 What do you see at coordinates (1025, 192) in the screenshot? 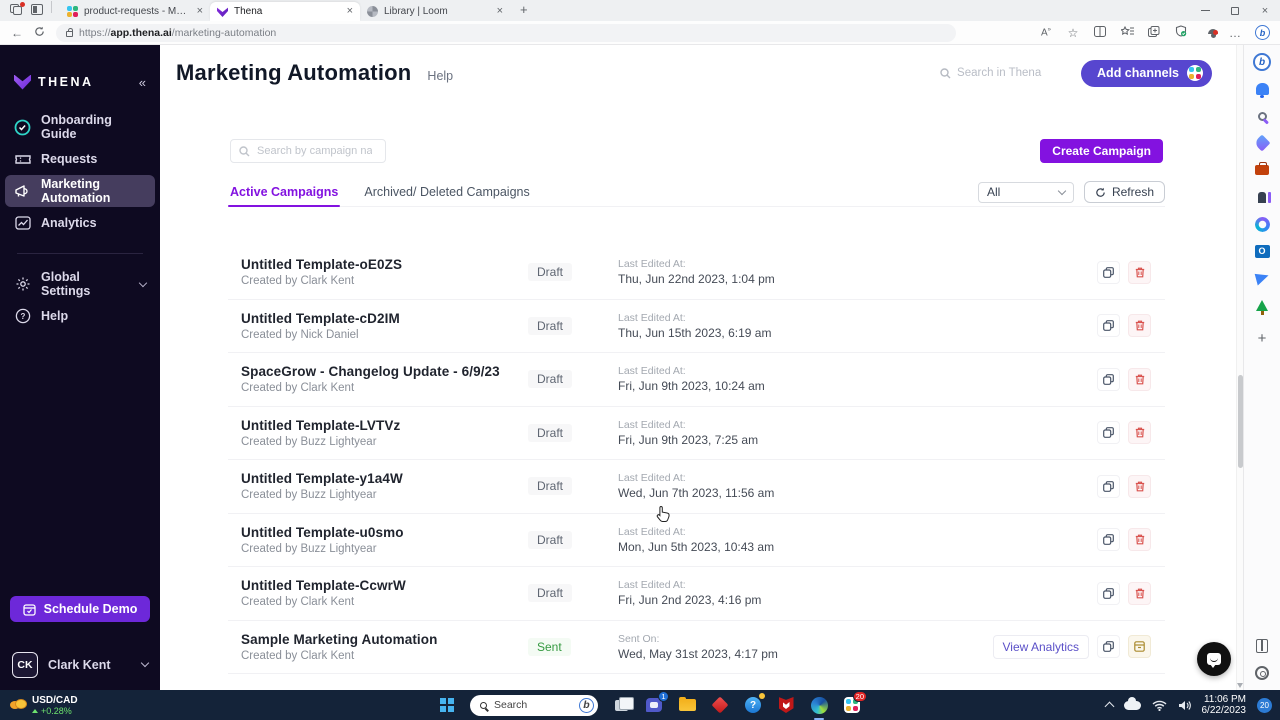
I see `campaign-filter-select: All` at bounding box center [1025, 192].